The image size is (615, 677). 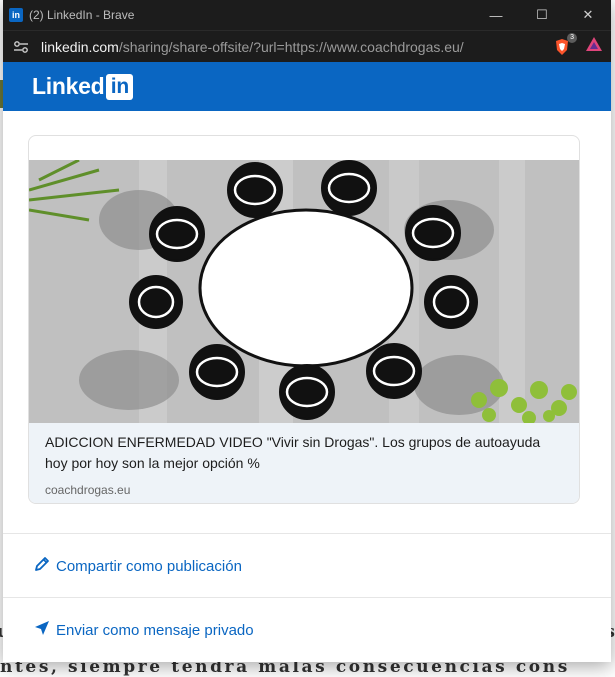 I want to click on maximize-button: ☐, so click(x=542, y=15).